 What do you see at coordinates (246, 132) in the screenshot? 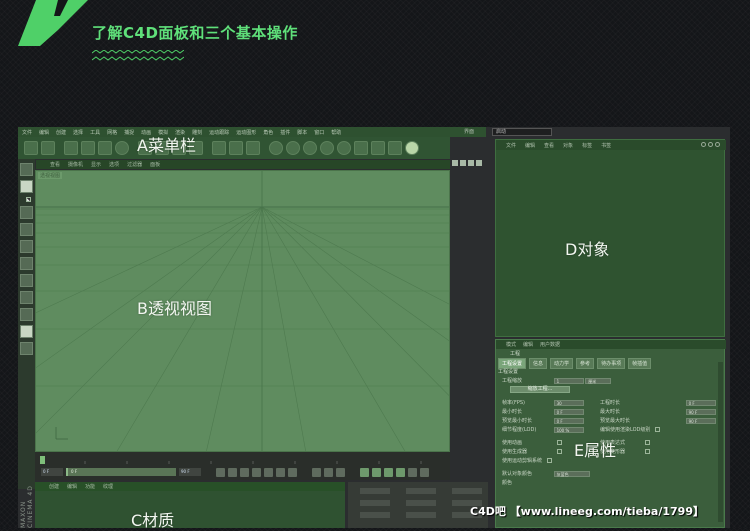
I see `menu-item-mograph: 运动图形` at bounding box center [246, 132].